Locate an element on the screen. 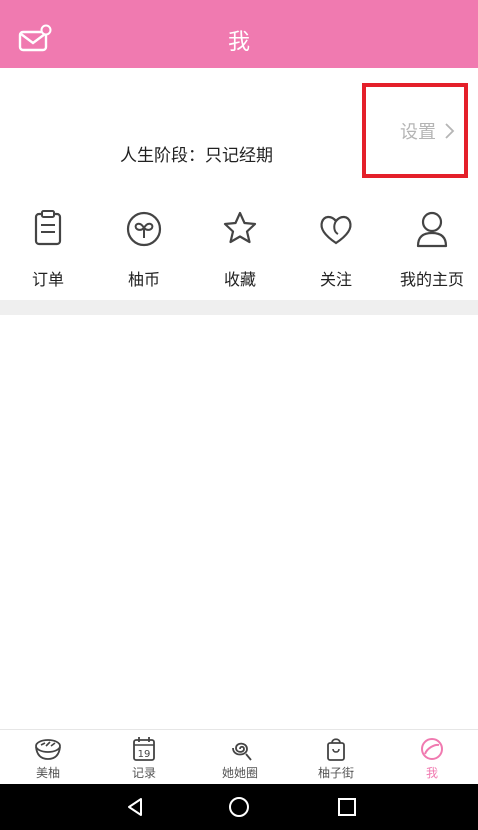  quick-action-label: 我的主页 is located at coordinates (431, 279).